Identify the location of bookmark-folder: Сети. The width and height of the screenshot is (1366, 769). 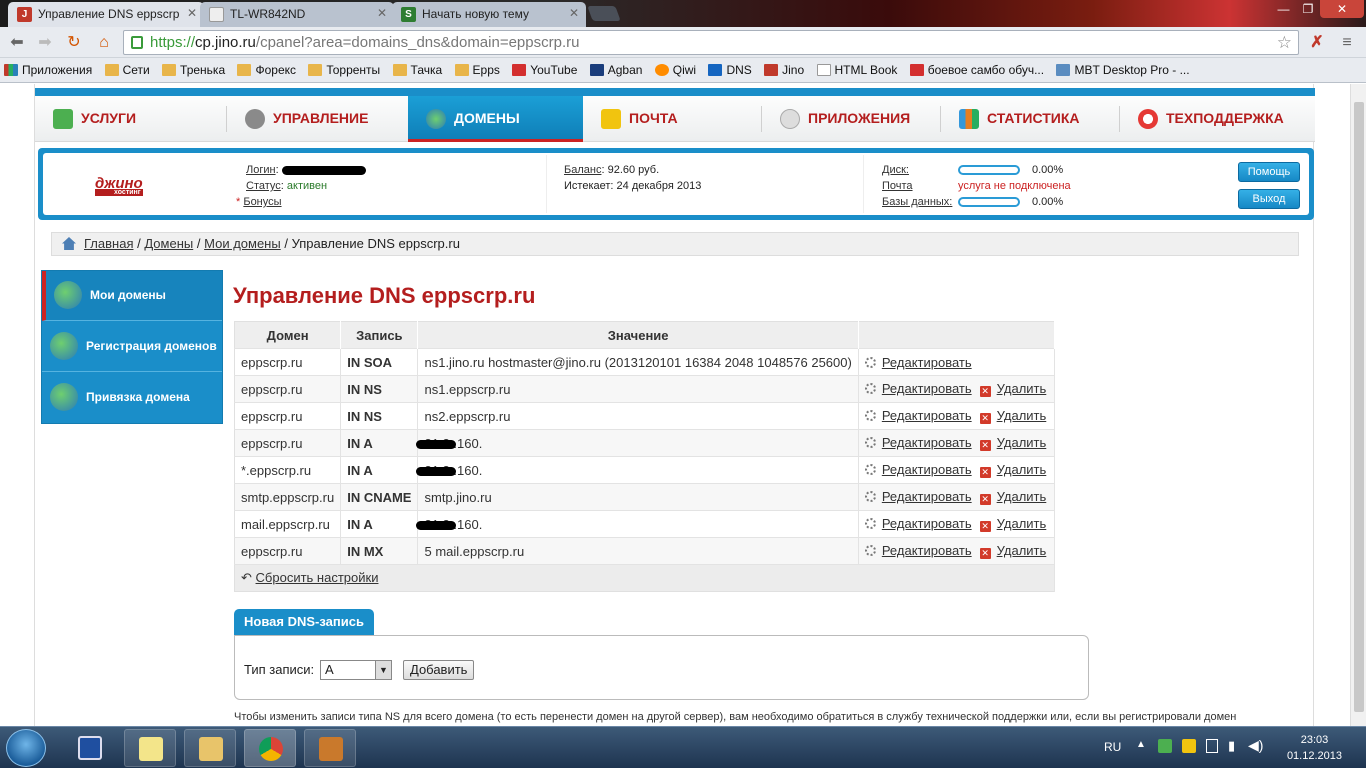
(128, 70).